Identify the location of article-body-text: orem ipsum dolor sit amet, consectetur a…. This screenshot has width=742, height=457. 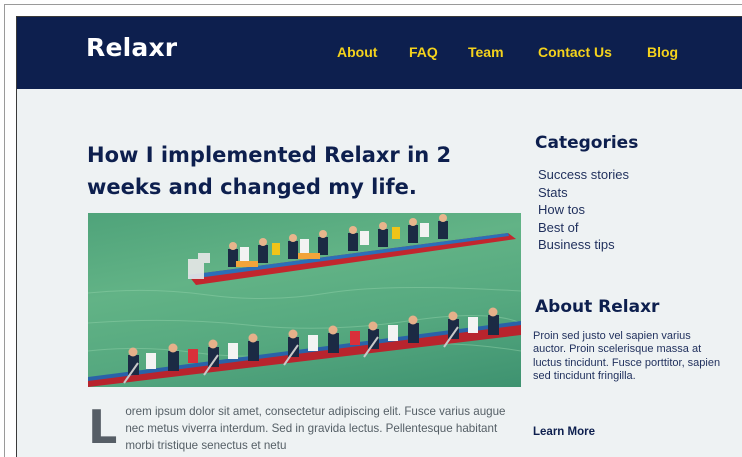
(315, 428).